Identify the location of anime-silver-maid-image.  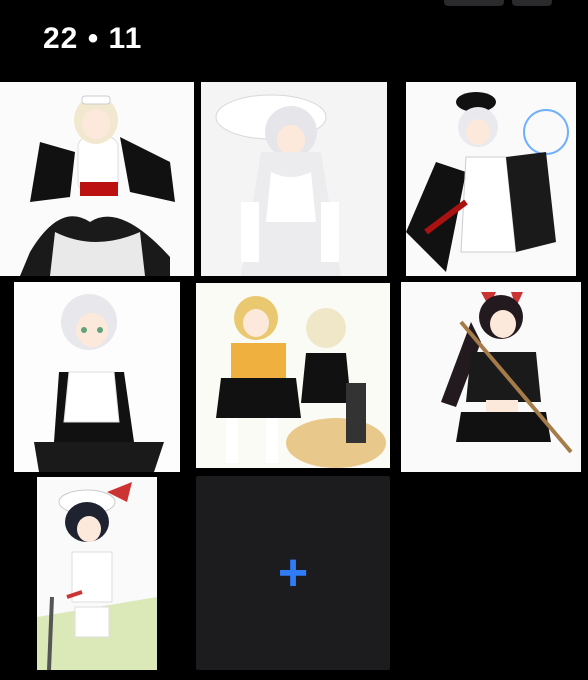
(97, 377).